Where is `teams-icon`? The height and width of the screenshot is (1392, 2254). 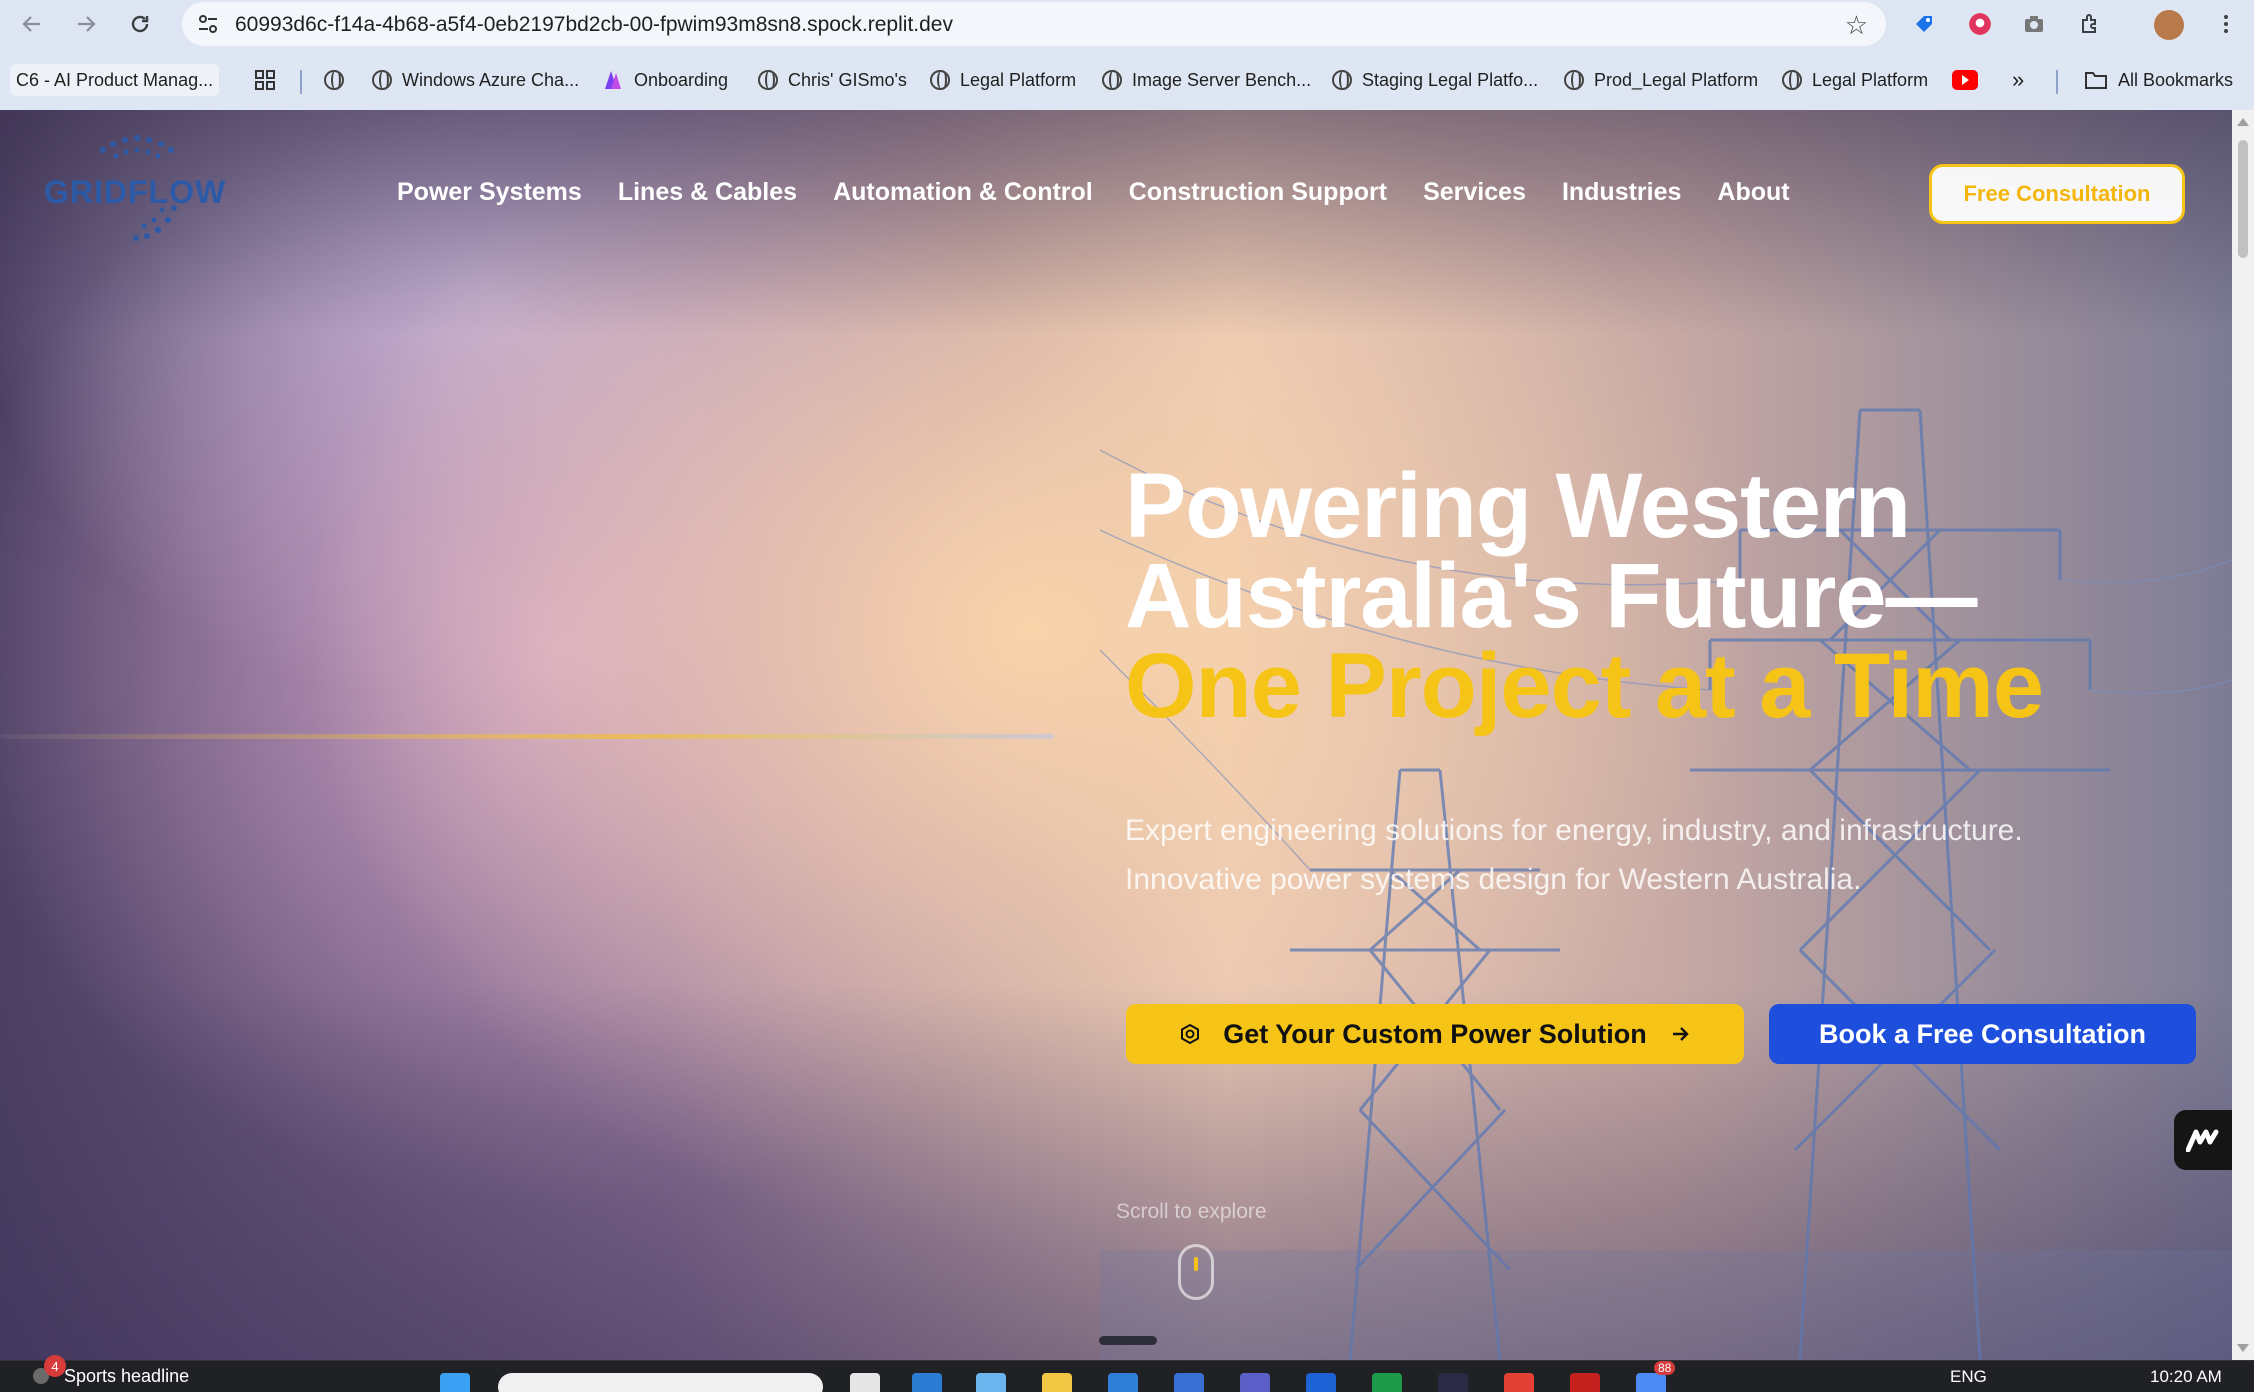 teams-icon is located at coordinates (1255, 1382).